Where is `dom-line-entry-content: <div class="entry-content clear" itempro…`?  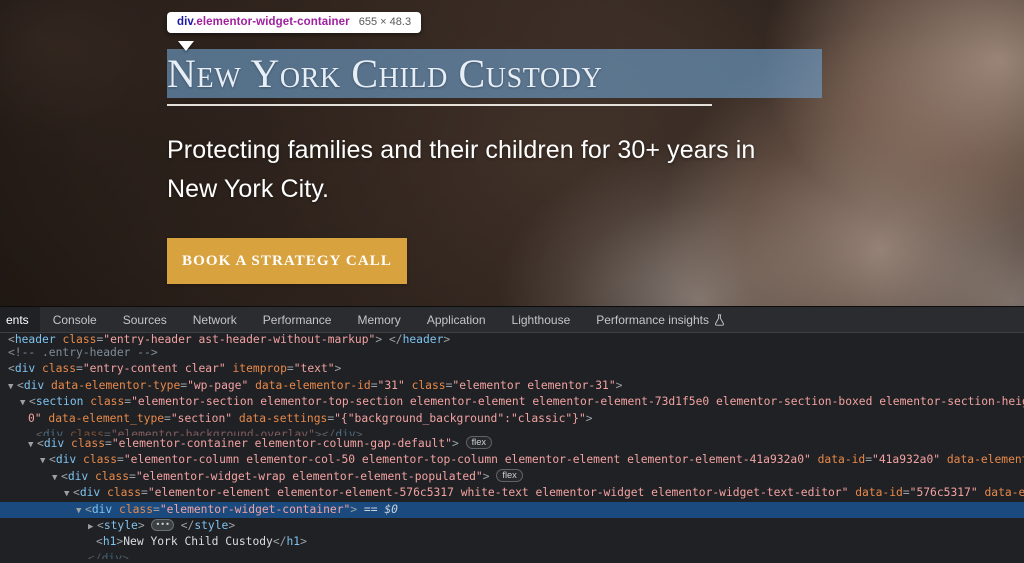 dom-line-entry-content: <div class="entry-content clear" itempro… is located at coordinates (512, 369).